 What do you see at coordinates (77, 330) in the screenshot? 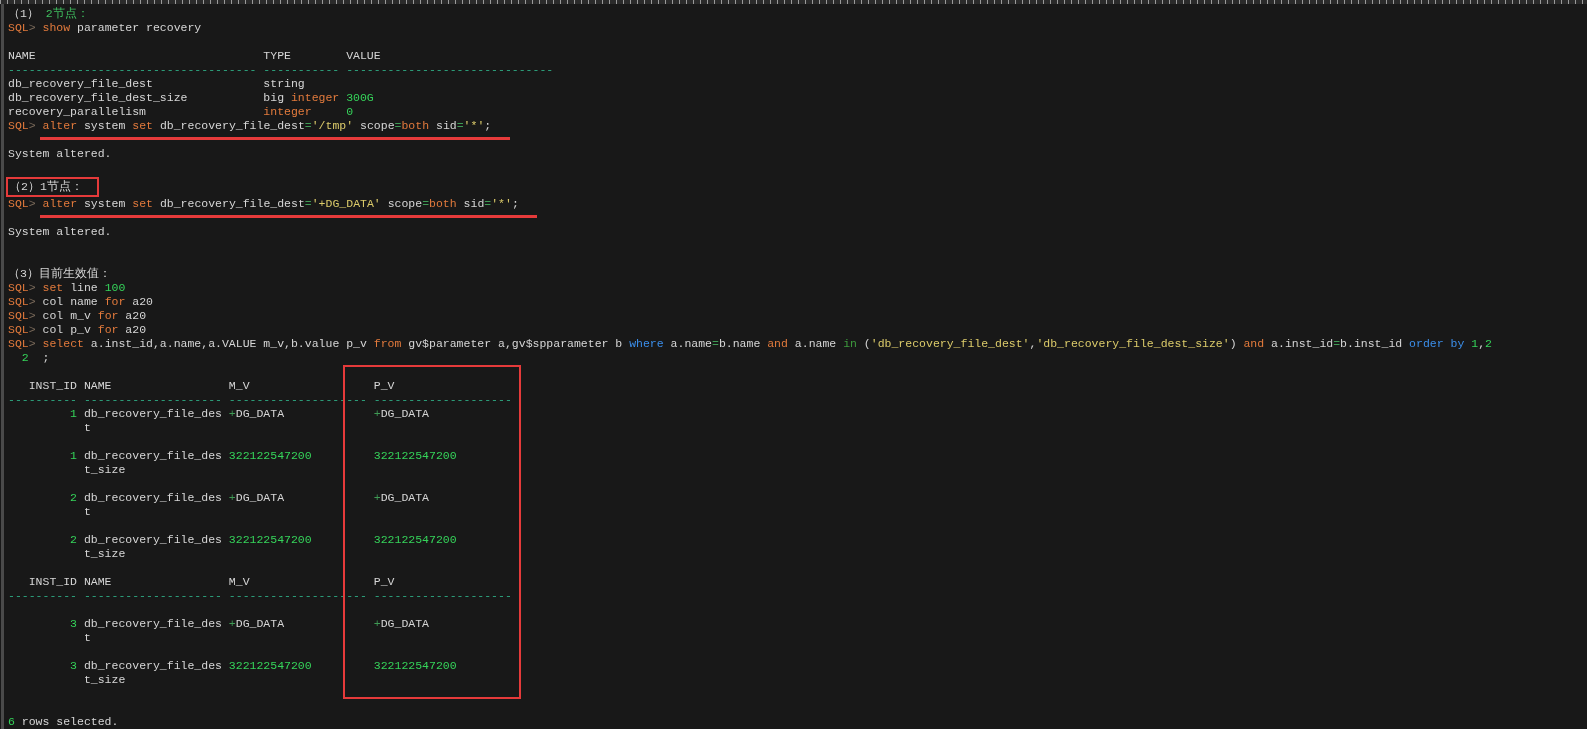
I see `terminal-line: SQL> col p_v for a20` at bounding box center [77, 330].